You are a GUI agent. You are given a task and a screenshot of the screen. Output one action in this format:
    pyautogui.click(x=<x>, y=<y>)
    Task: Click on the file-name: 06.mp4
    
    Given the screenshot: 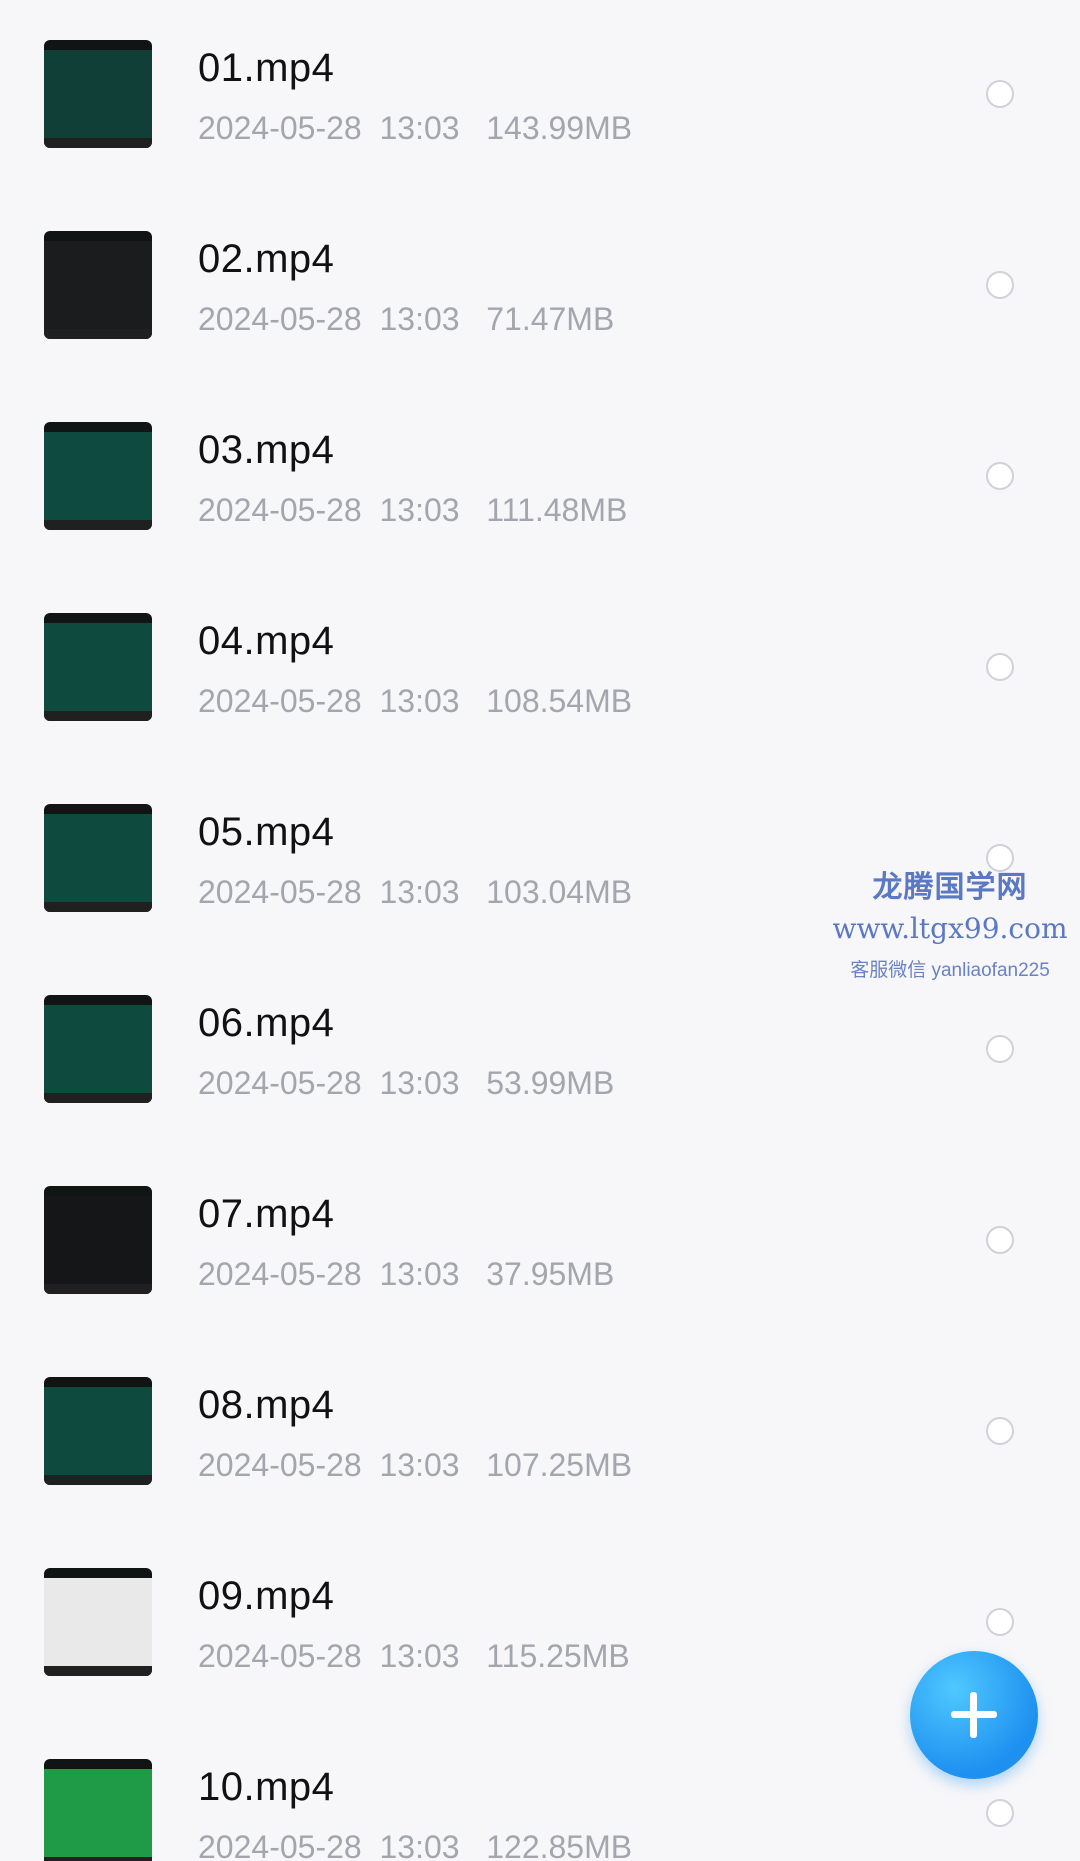 What is the action you would take?
    pyautogui.click(x=266, y=1023)
    